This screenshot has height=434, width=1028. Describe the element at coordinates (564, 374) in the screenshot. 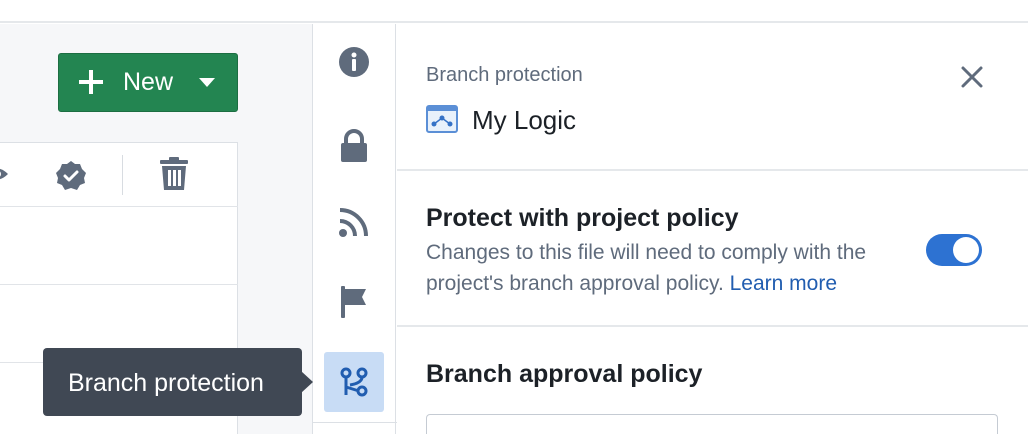

I see `policy-section-title: Branch approval policy` at that location.